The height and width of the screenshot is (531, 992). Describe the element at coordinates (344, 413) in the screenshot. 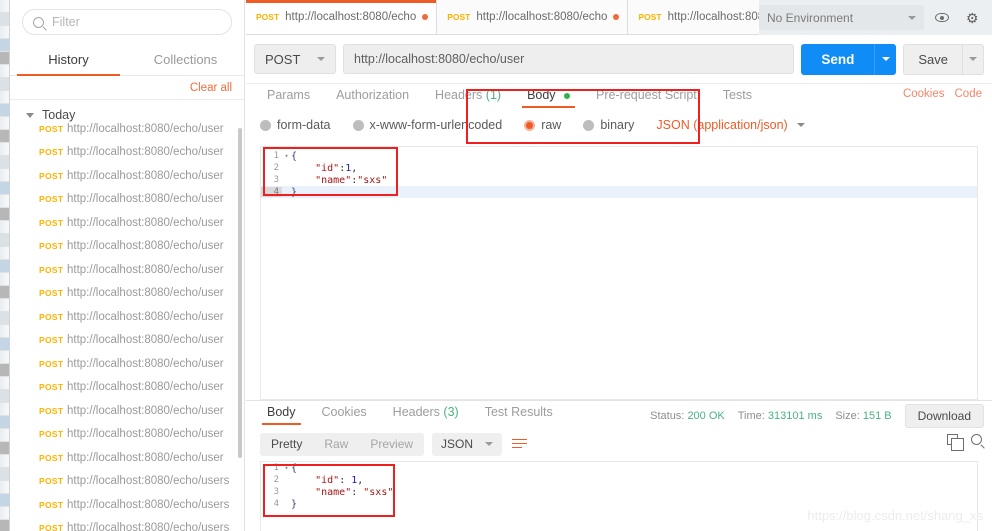

I see `response-tab-cookies: Cookies` at that location.